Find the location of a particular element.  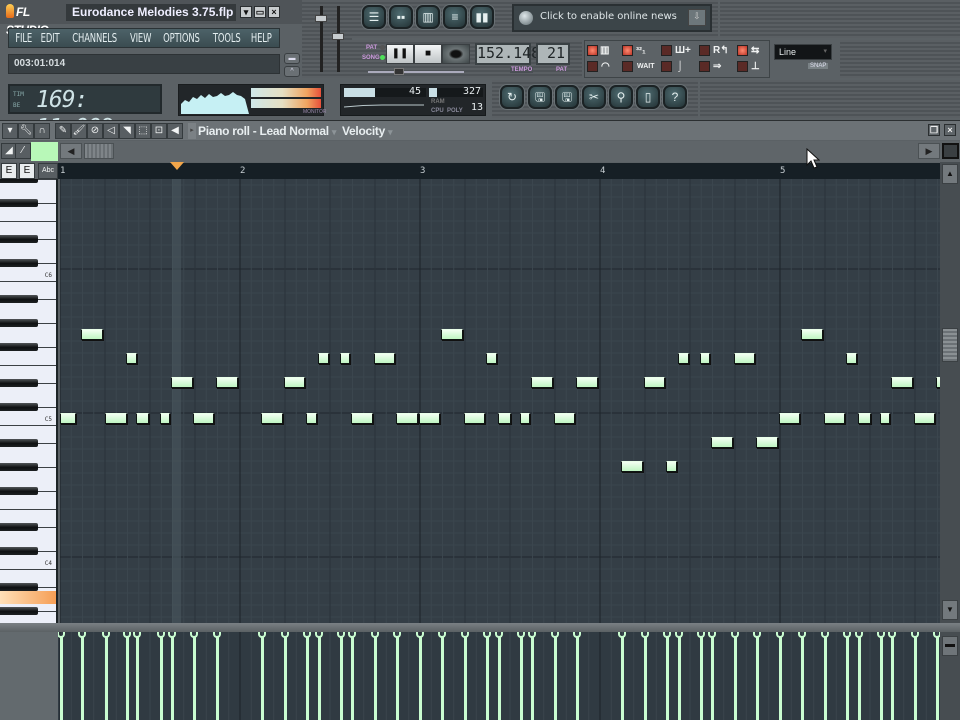

output-monitor: MONITOR is located at coordinates (252, 100).